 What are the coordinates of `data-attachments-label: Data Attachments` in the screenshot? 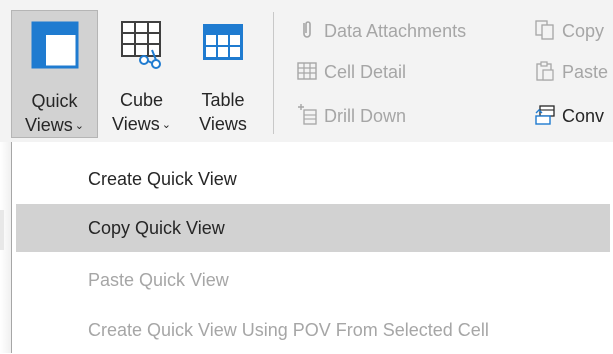 It's located at (395, 31).